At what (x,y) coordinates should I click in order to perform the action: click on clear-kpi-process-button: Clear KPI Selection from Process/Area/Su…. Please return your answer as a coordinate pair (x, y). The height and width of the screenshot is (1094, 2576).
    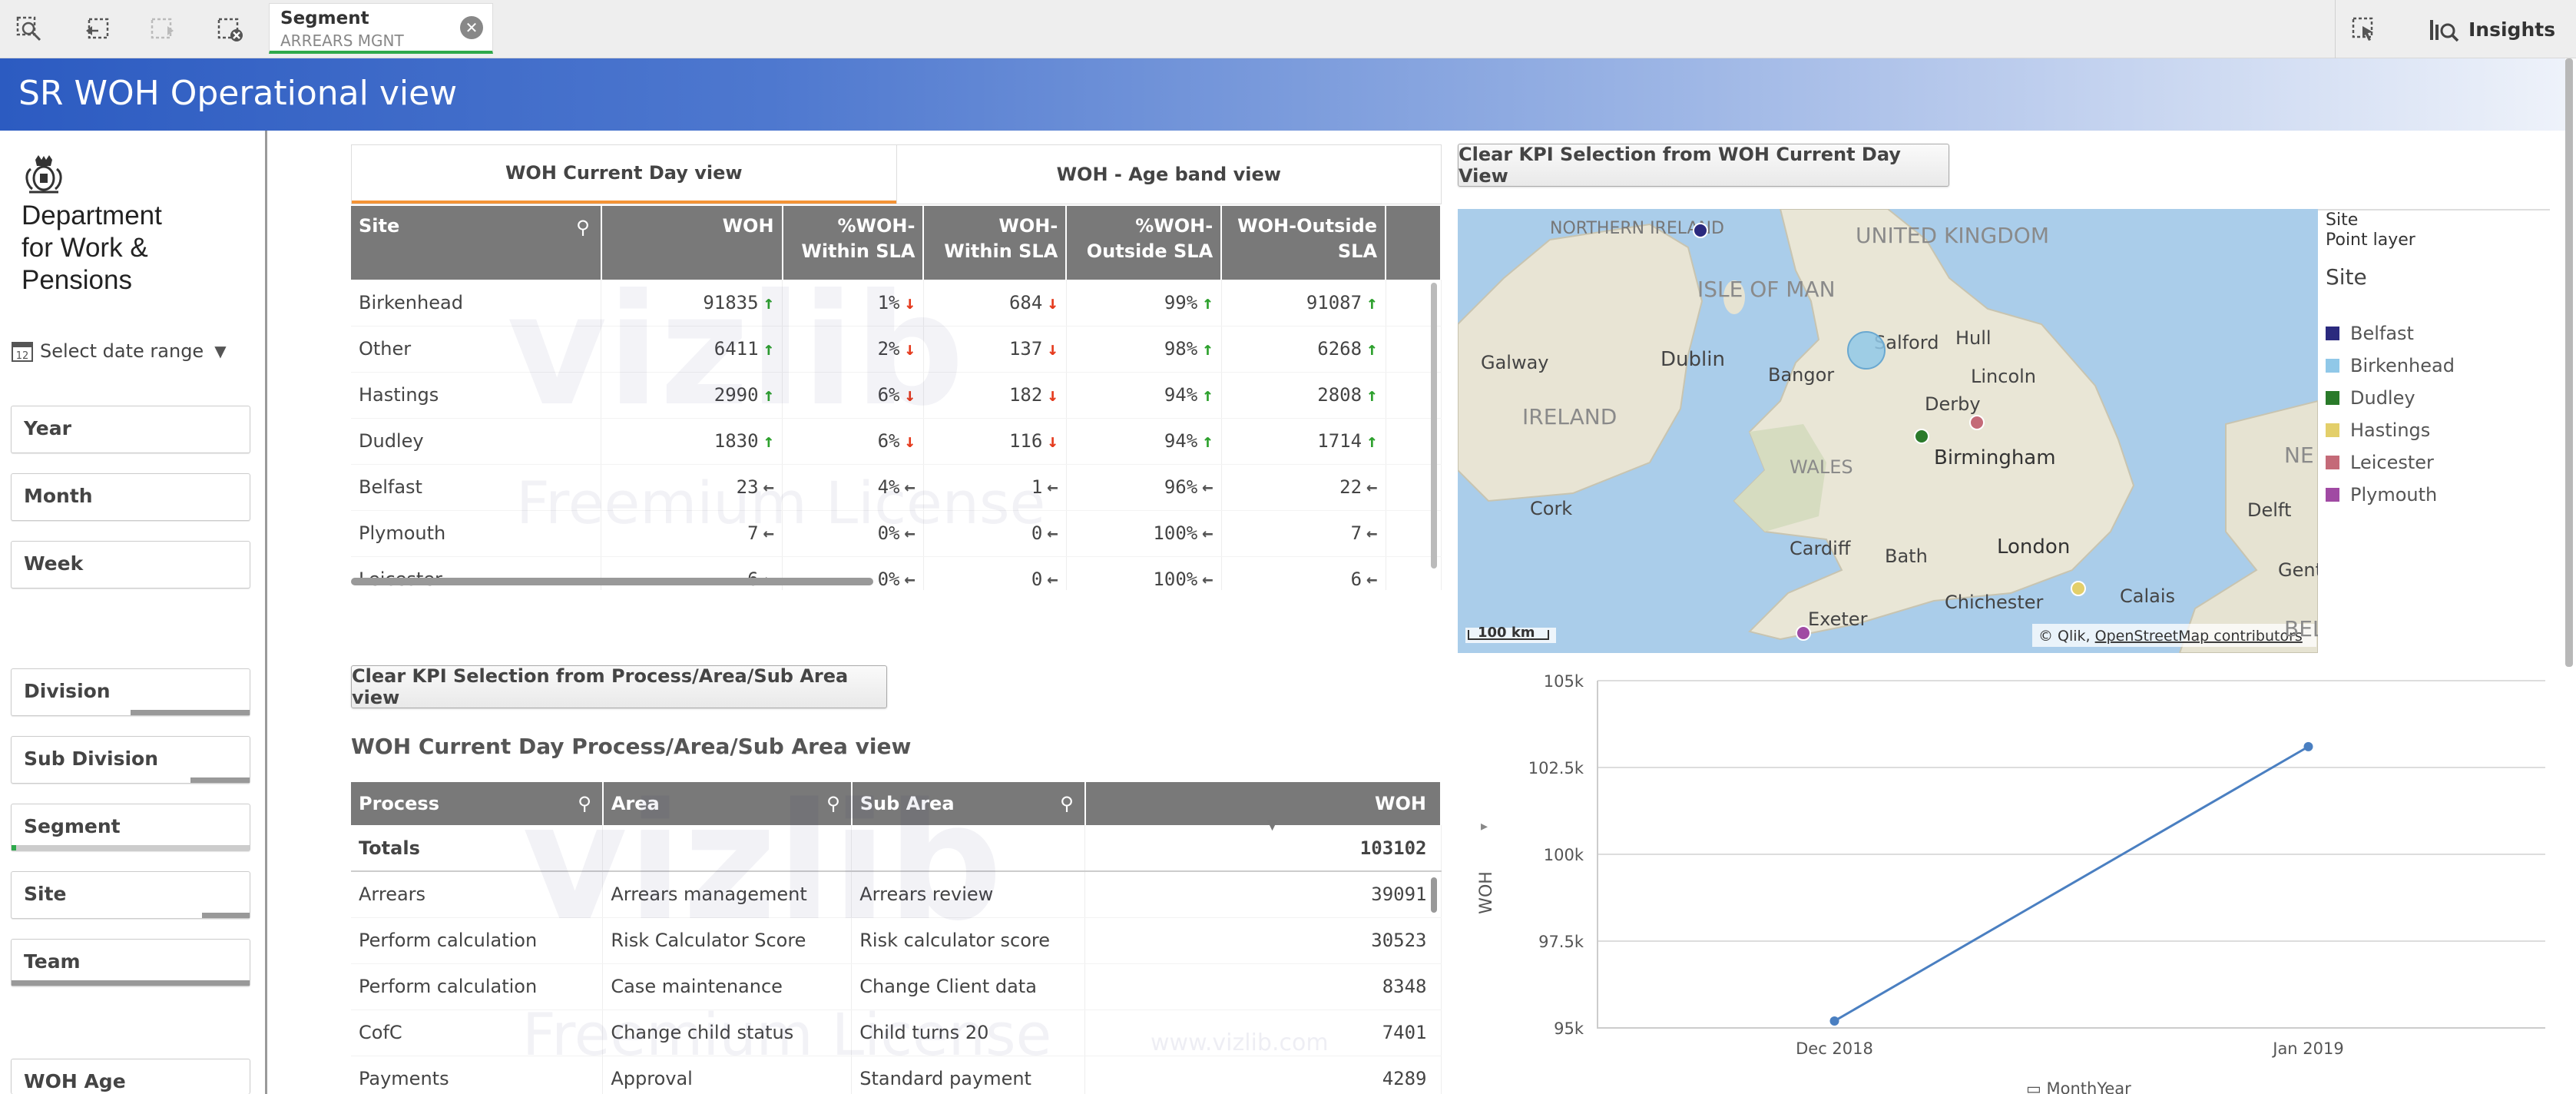
    Looking at the image, I should click on (619, 686).